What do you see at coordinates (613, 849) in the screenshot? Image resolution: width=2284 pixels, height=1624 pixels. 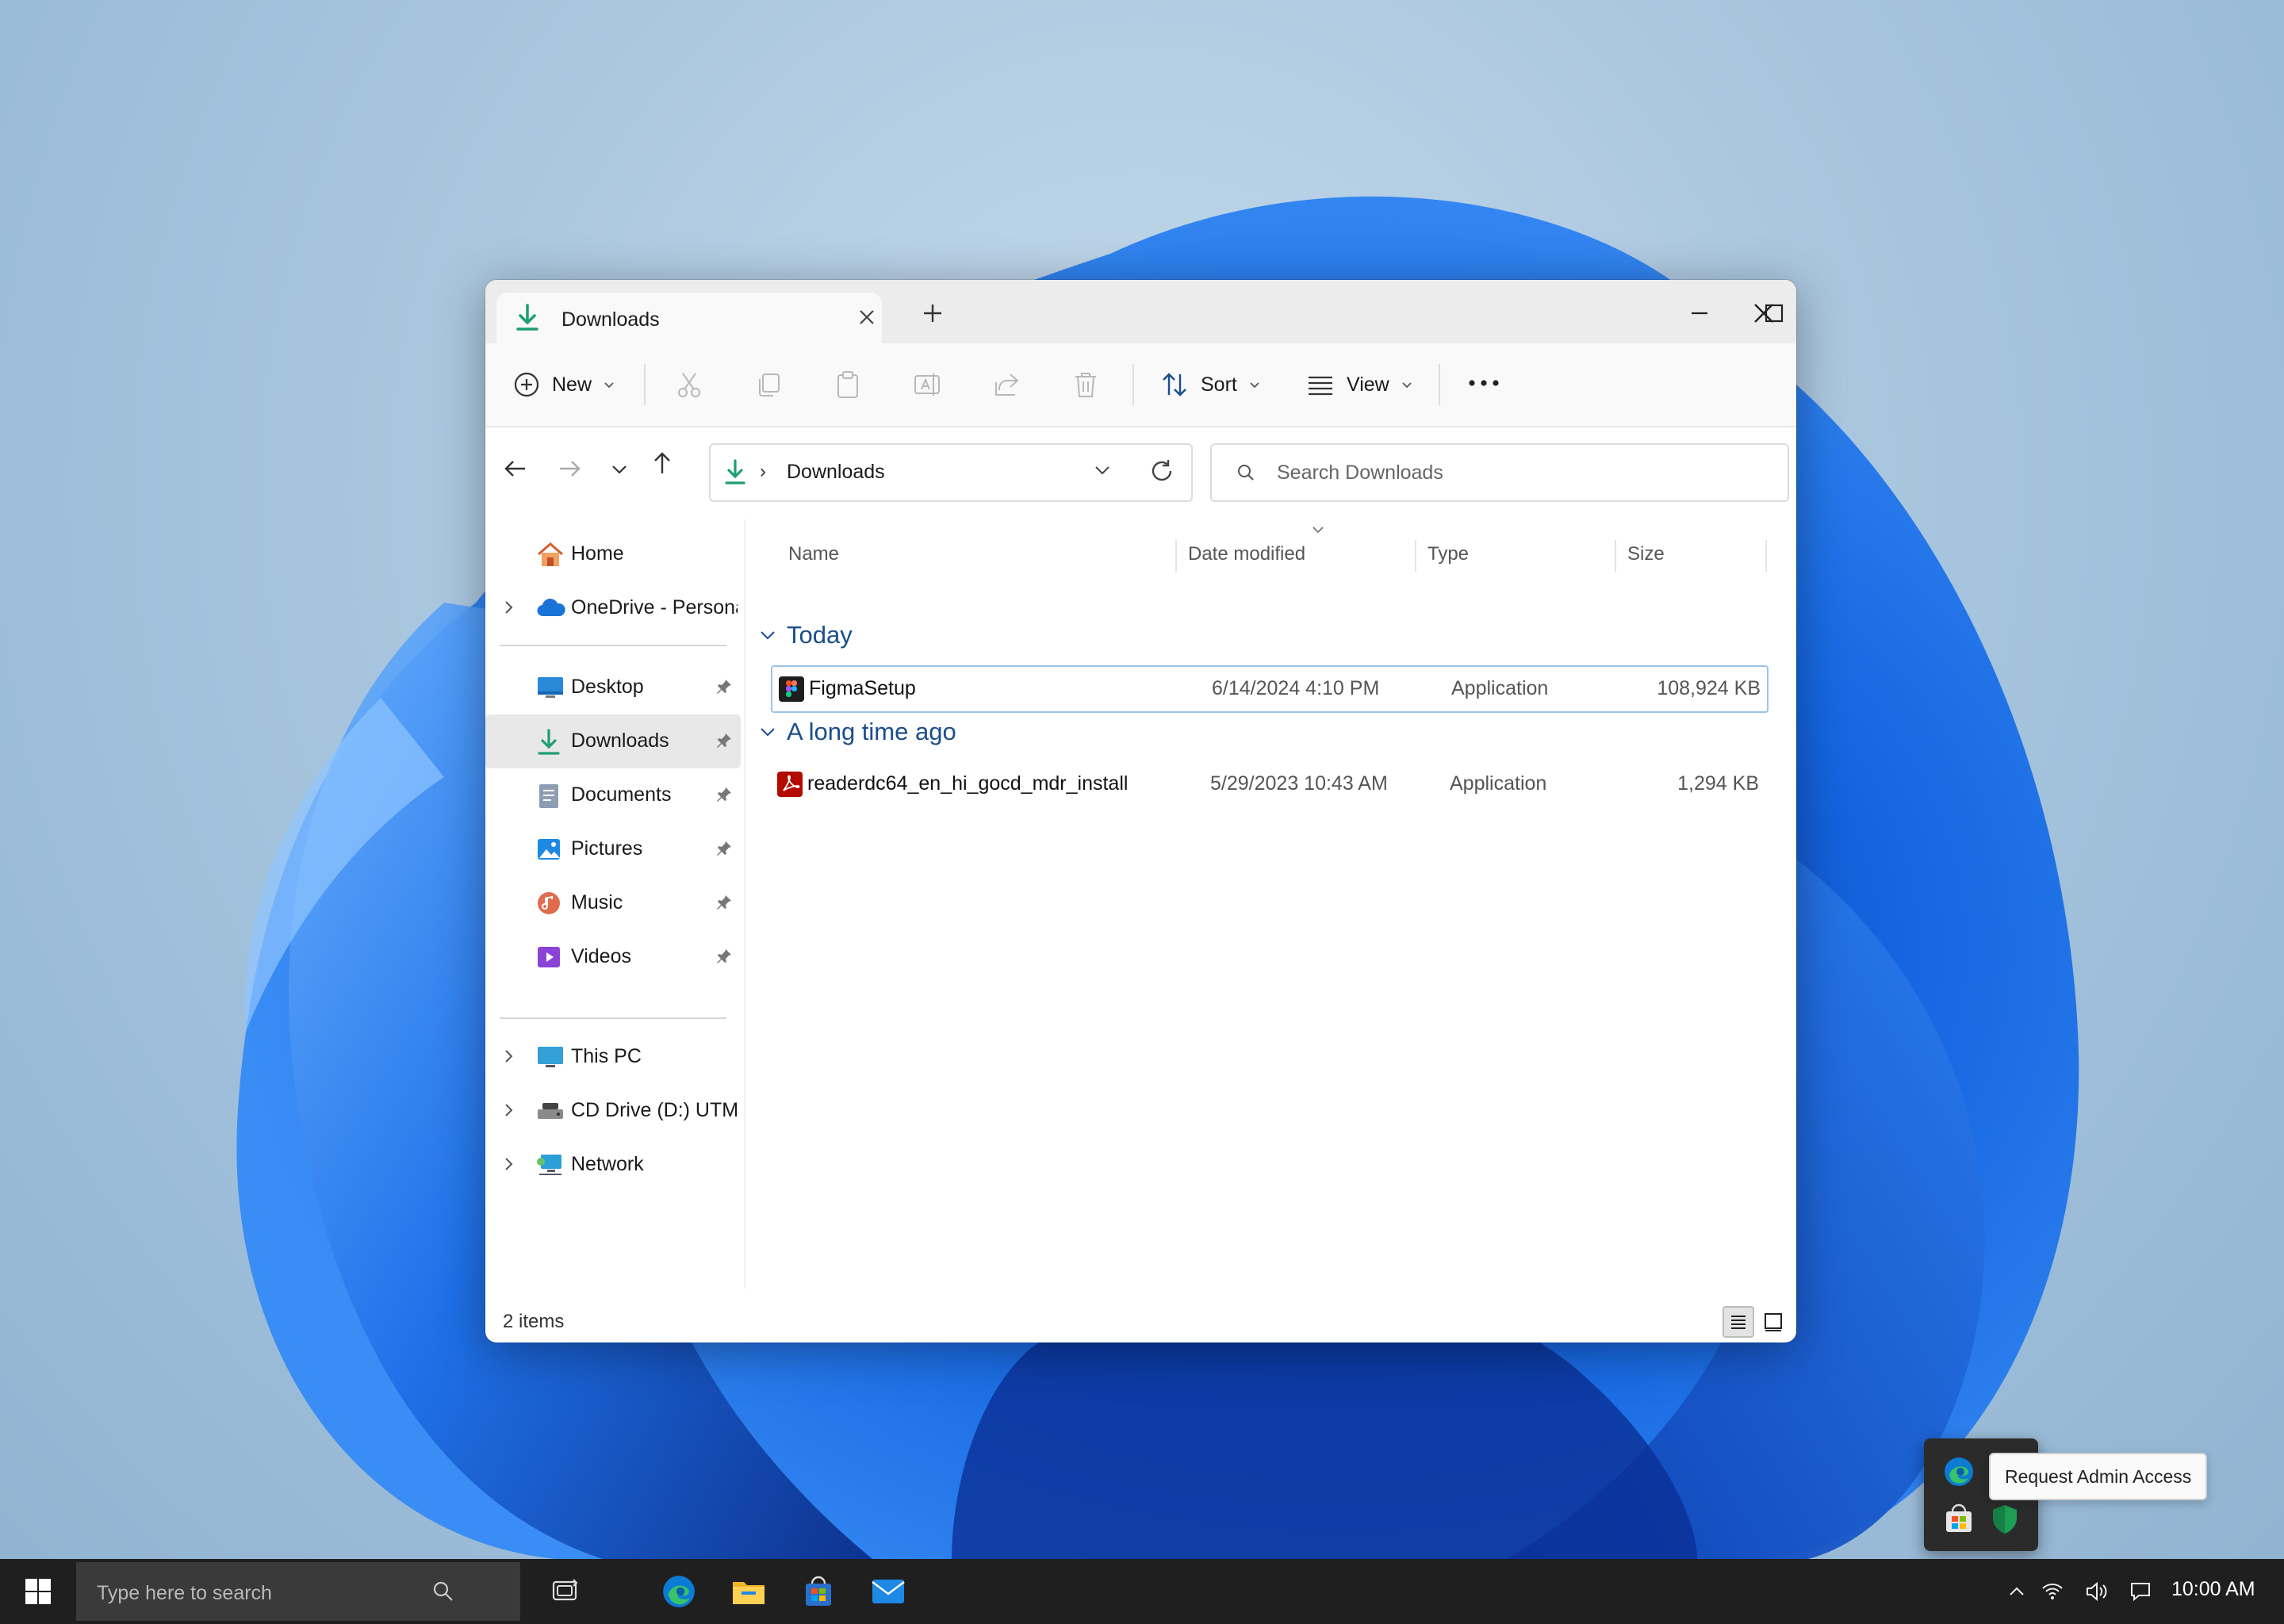 I see `sidebar-item-pictures: Pictures` at bounding box center [613, 849].